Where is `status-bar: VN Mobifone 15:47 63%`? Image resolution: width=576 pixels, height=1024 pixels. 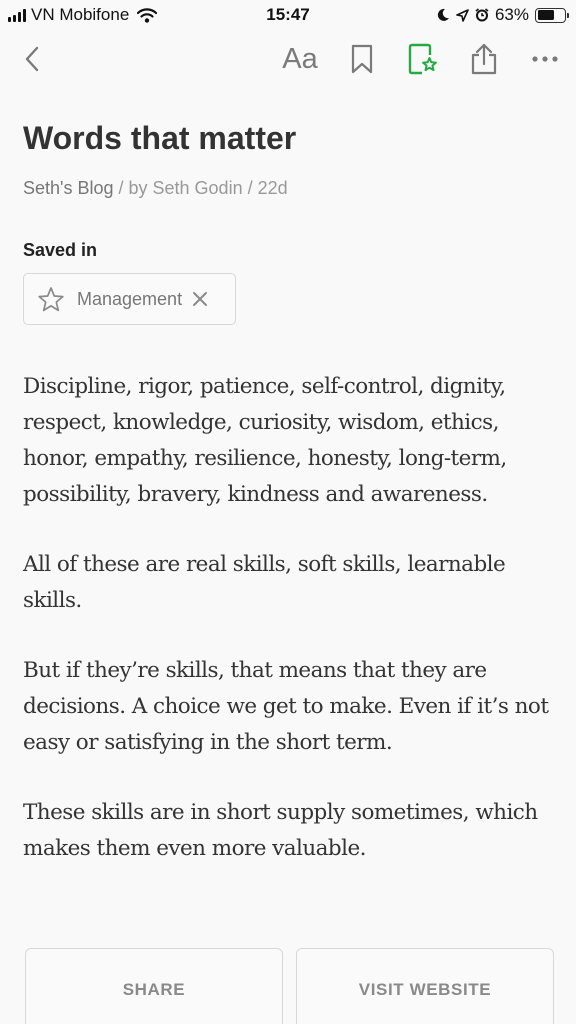 status-bar: VN Mobifone 15:47 63% is located at coordinates (288, 15).